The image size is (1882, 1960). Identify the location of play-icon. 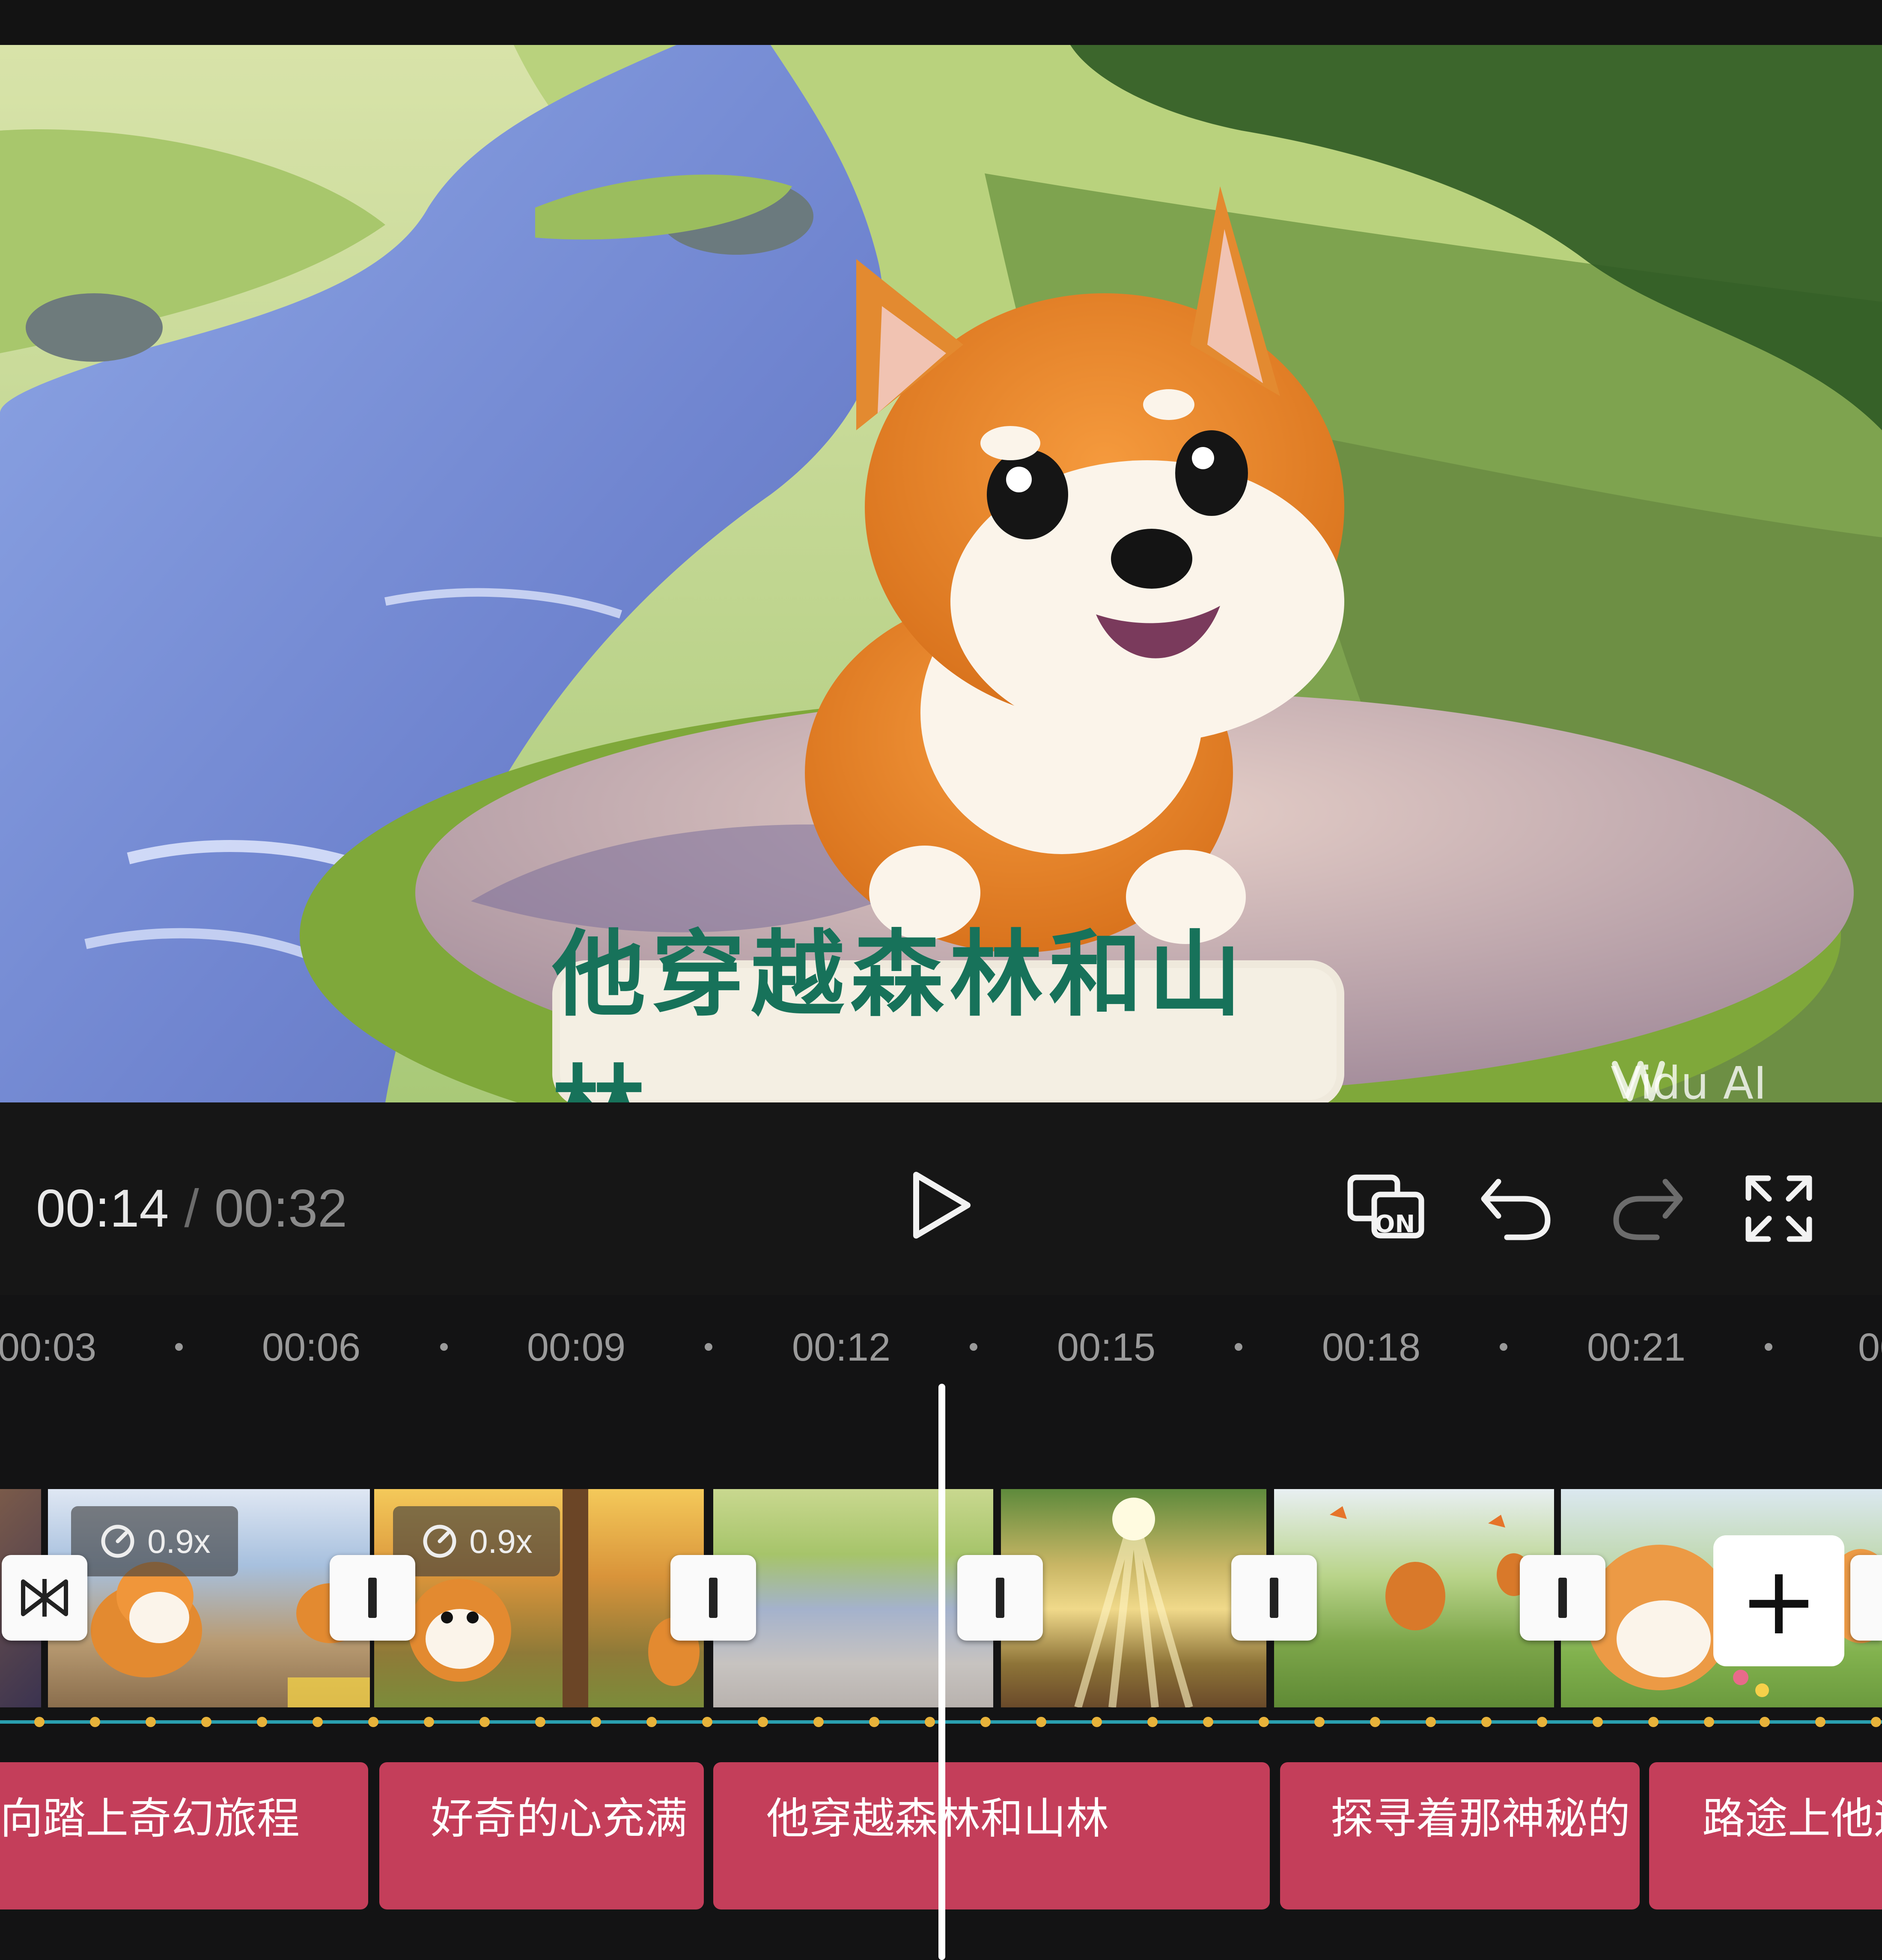
(942, 1205).